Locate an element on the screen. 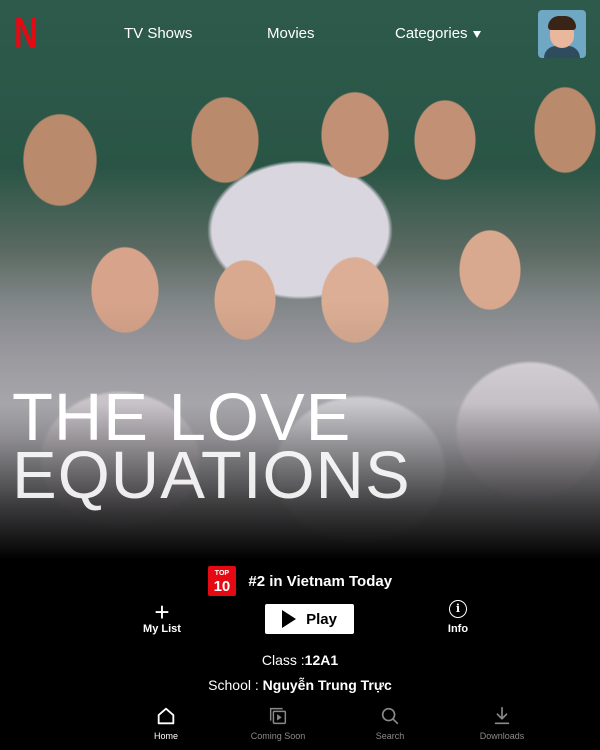  info-button: i Info is located at coordinates (458, 617).